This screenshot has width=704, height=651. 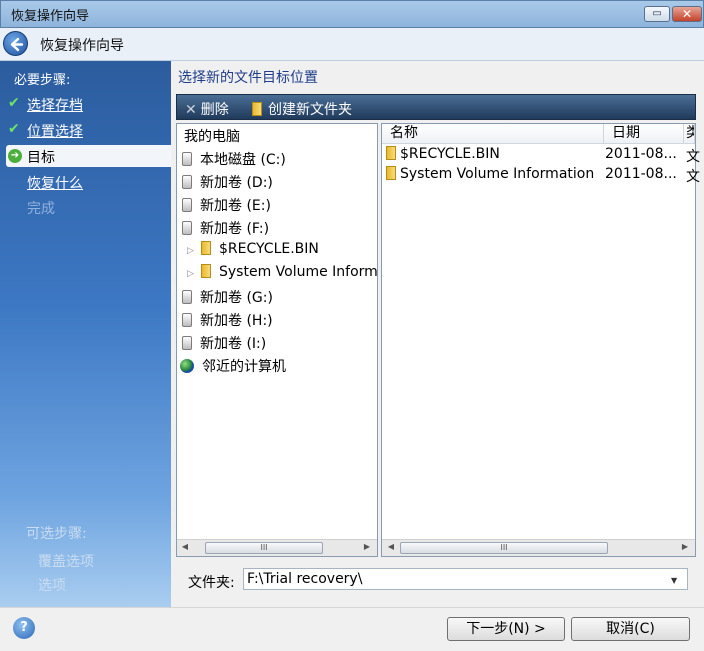 I want to click on step-label: 目标, so click(x=41, y=158).